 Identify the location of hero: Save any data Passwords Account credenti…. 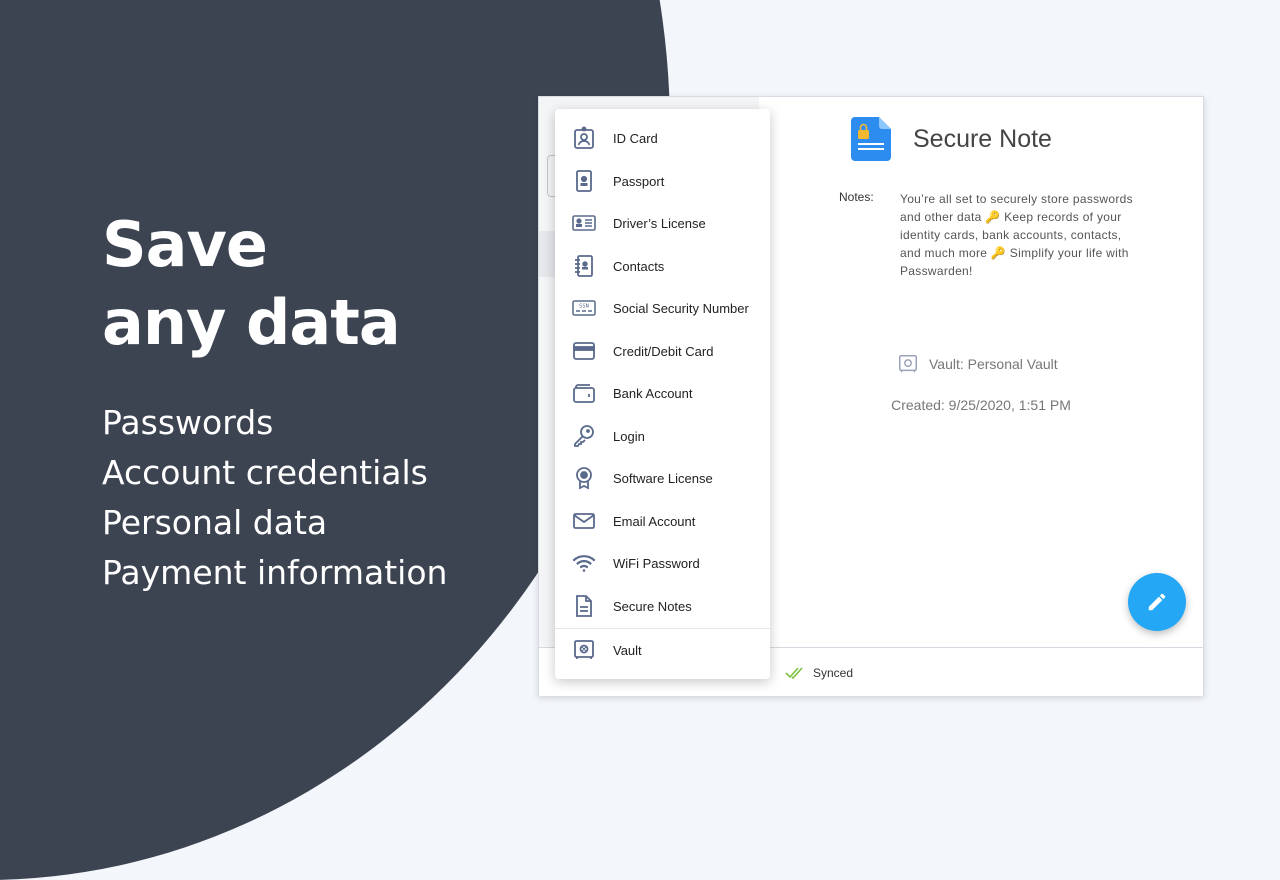
(274, 402).